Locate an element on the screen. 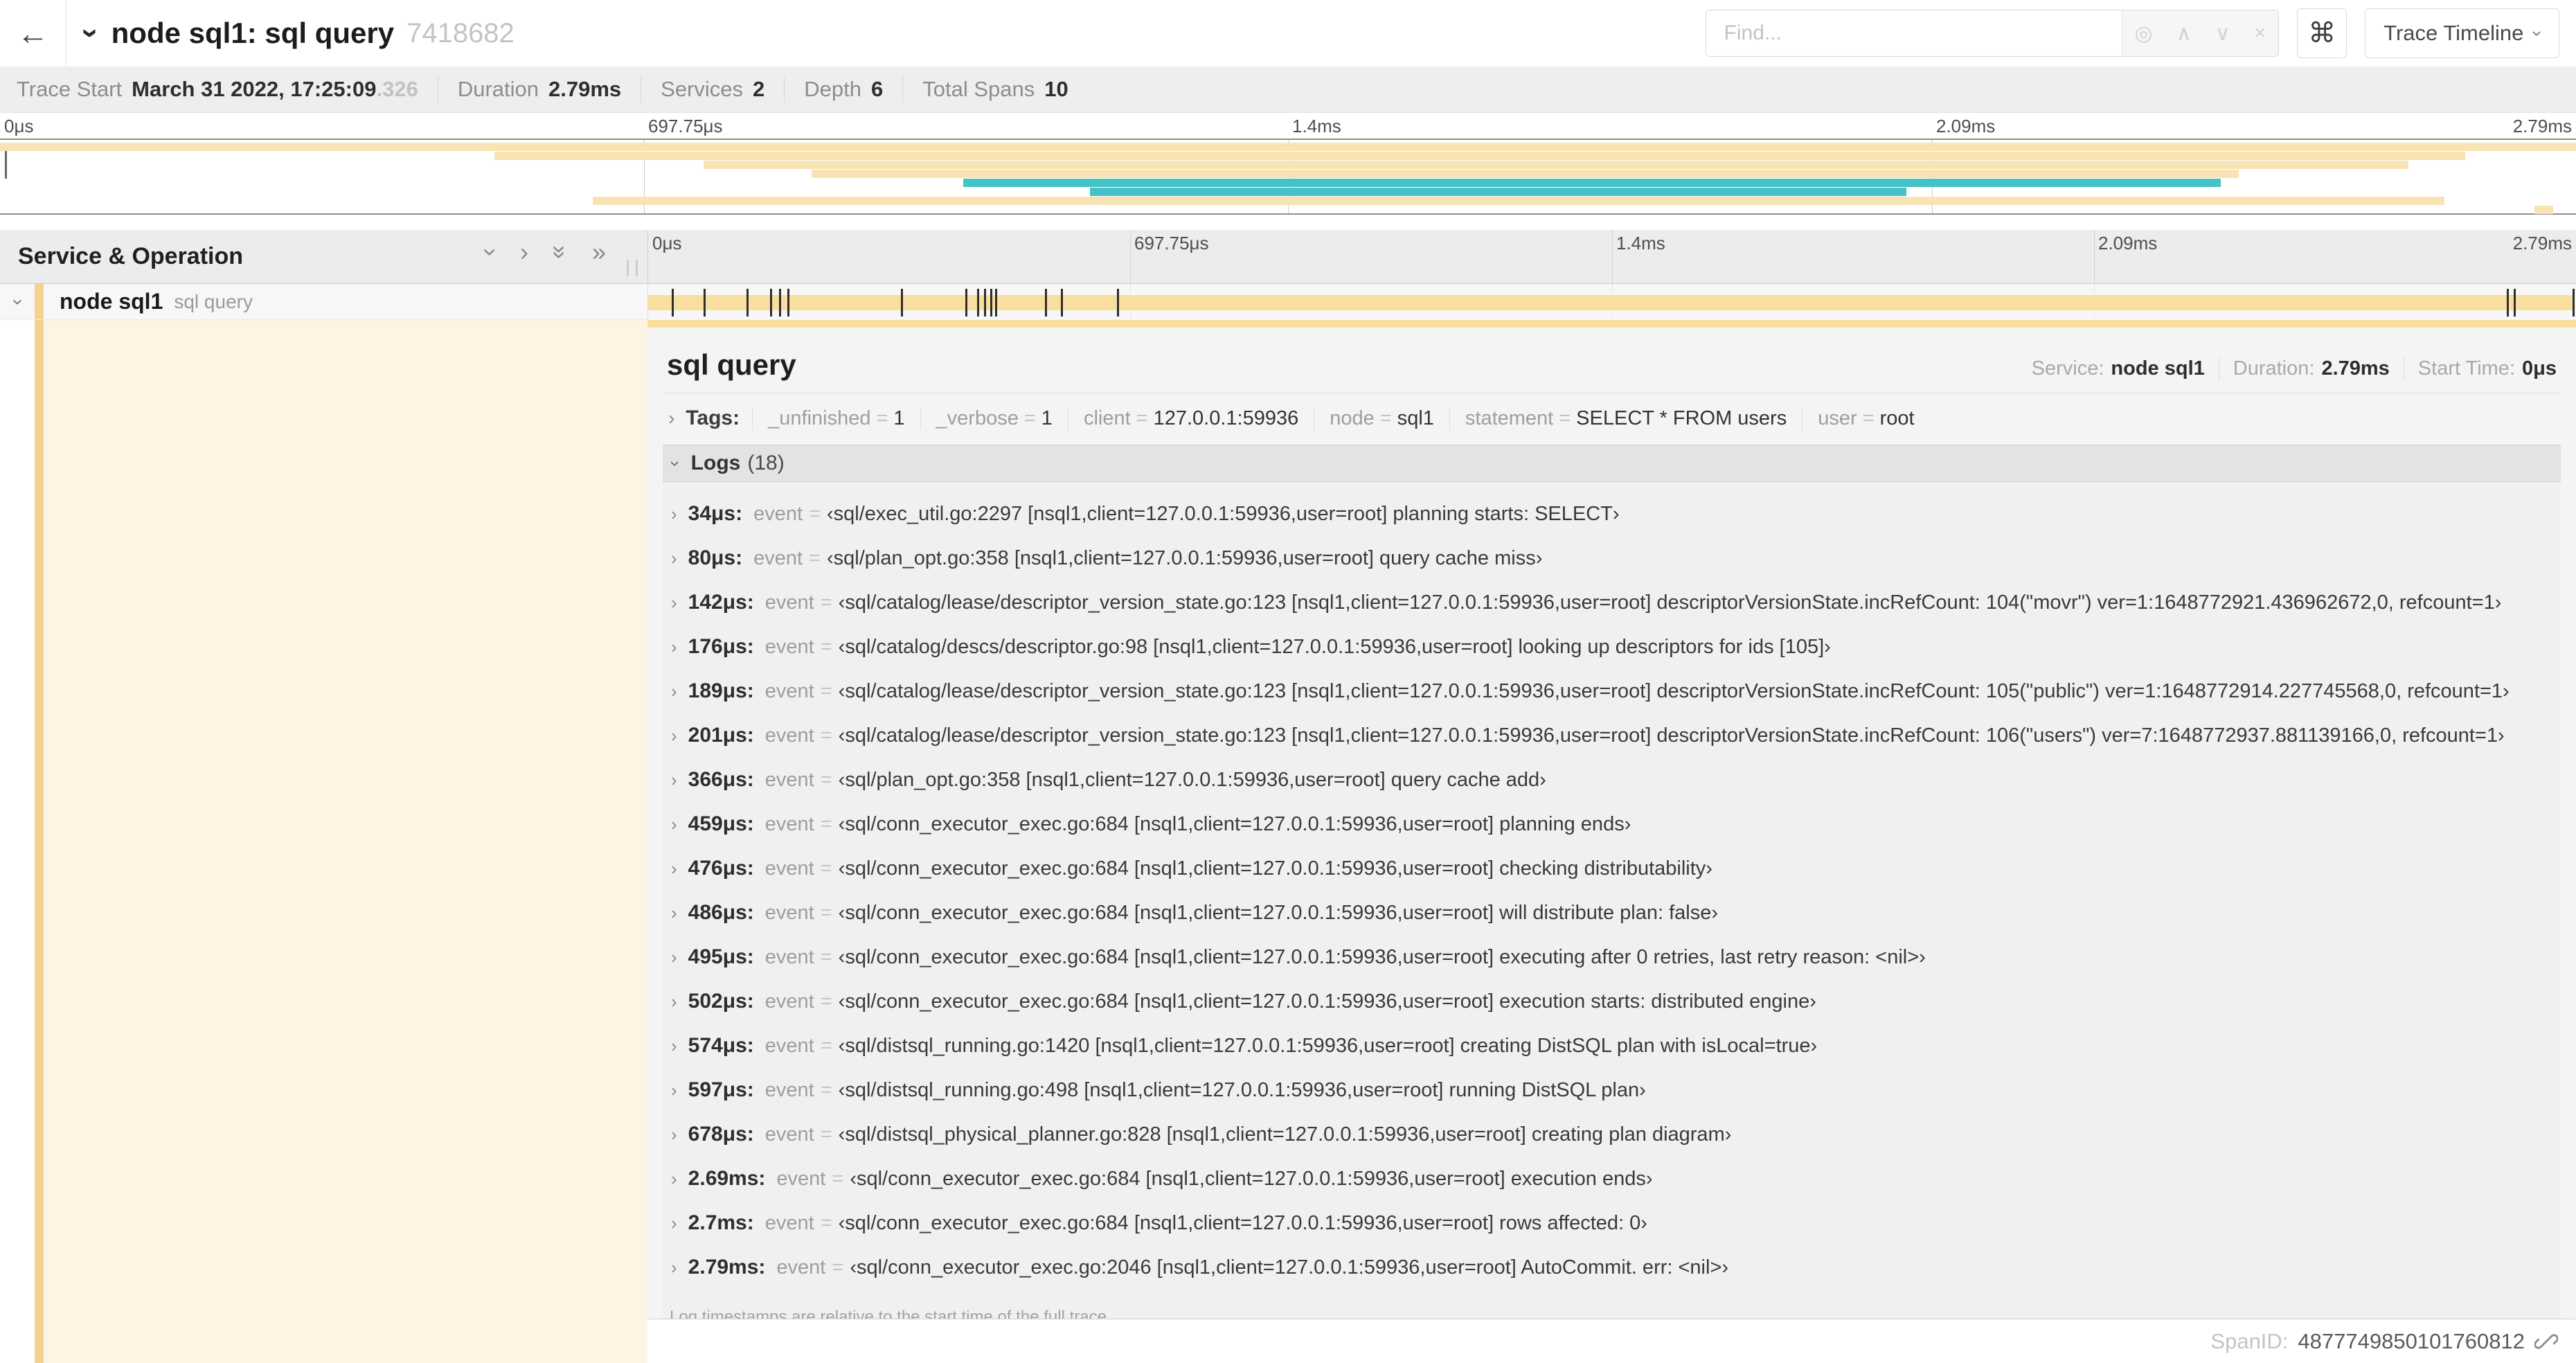  collapse-one-icon: › is located at coordinates (491, 252).